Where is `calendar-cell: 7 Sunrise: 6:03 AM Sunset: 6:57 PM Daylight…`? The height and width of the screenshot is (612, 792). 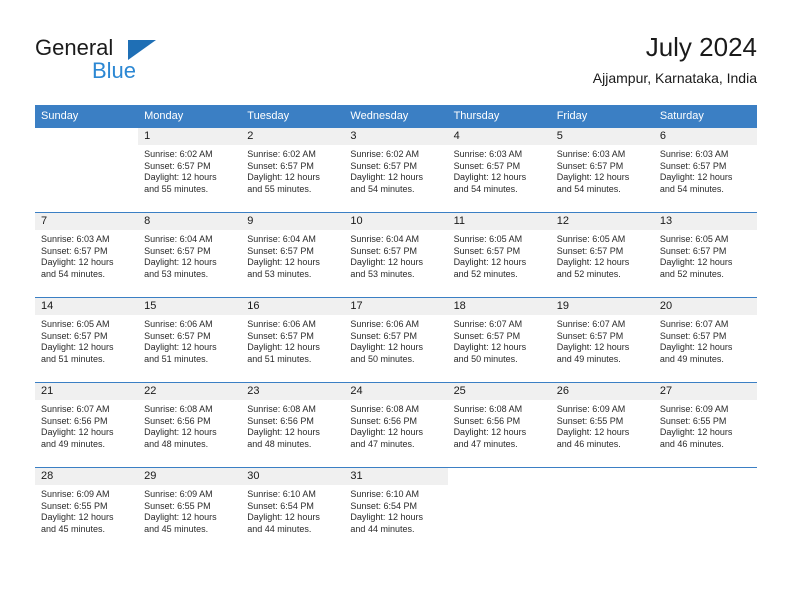
calendar-cell: 7 Sunrise: 6:03 AM Sunset: 6:57 PM Daylight… is located at coordinates (87, 255).